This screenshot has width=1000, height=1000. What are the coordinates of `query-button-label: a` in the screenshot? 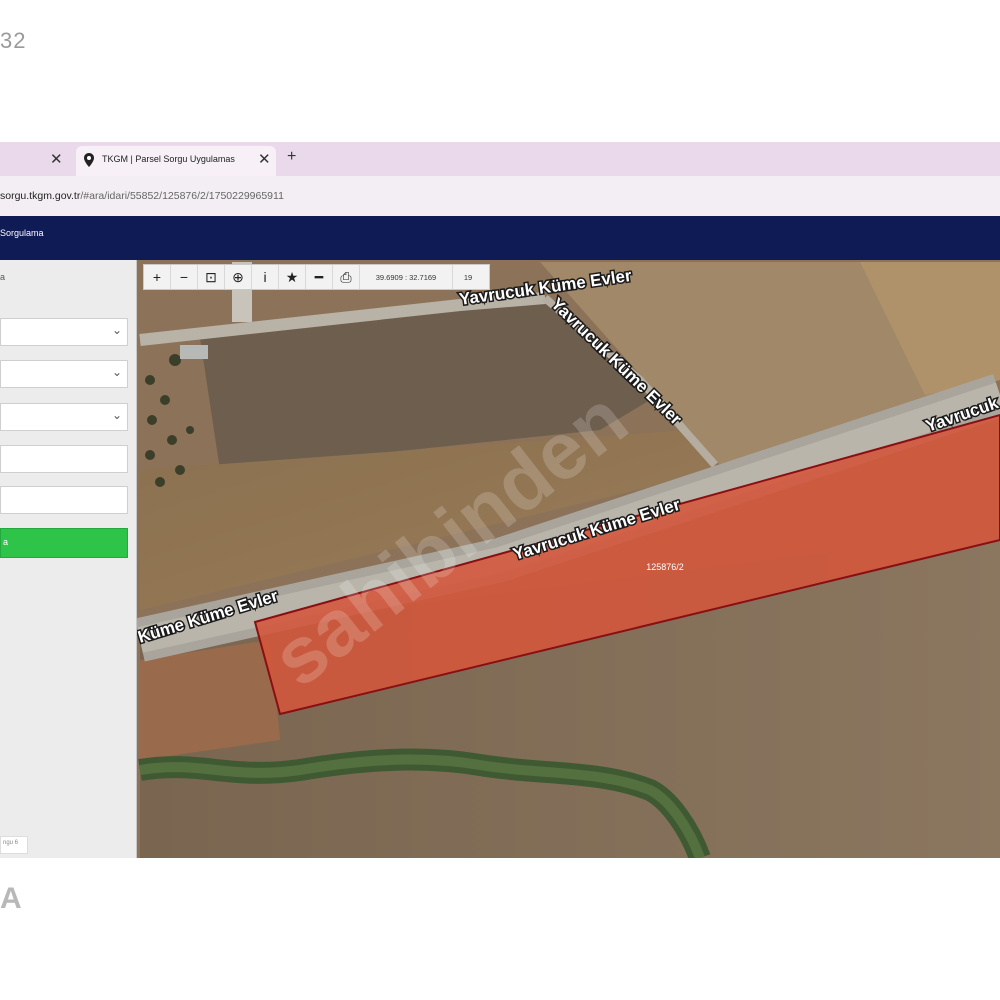 It's located at (6, 542).